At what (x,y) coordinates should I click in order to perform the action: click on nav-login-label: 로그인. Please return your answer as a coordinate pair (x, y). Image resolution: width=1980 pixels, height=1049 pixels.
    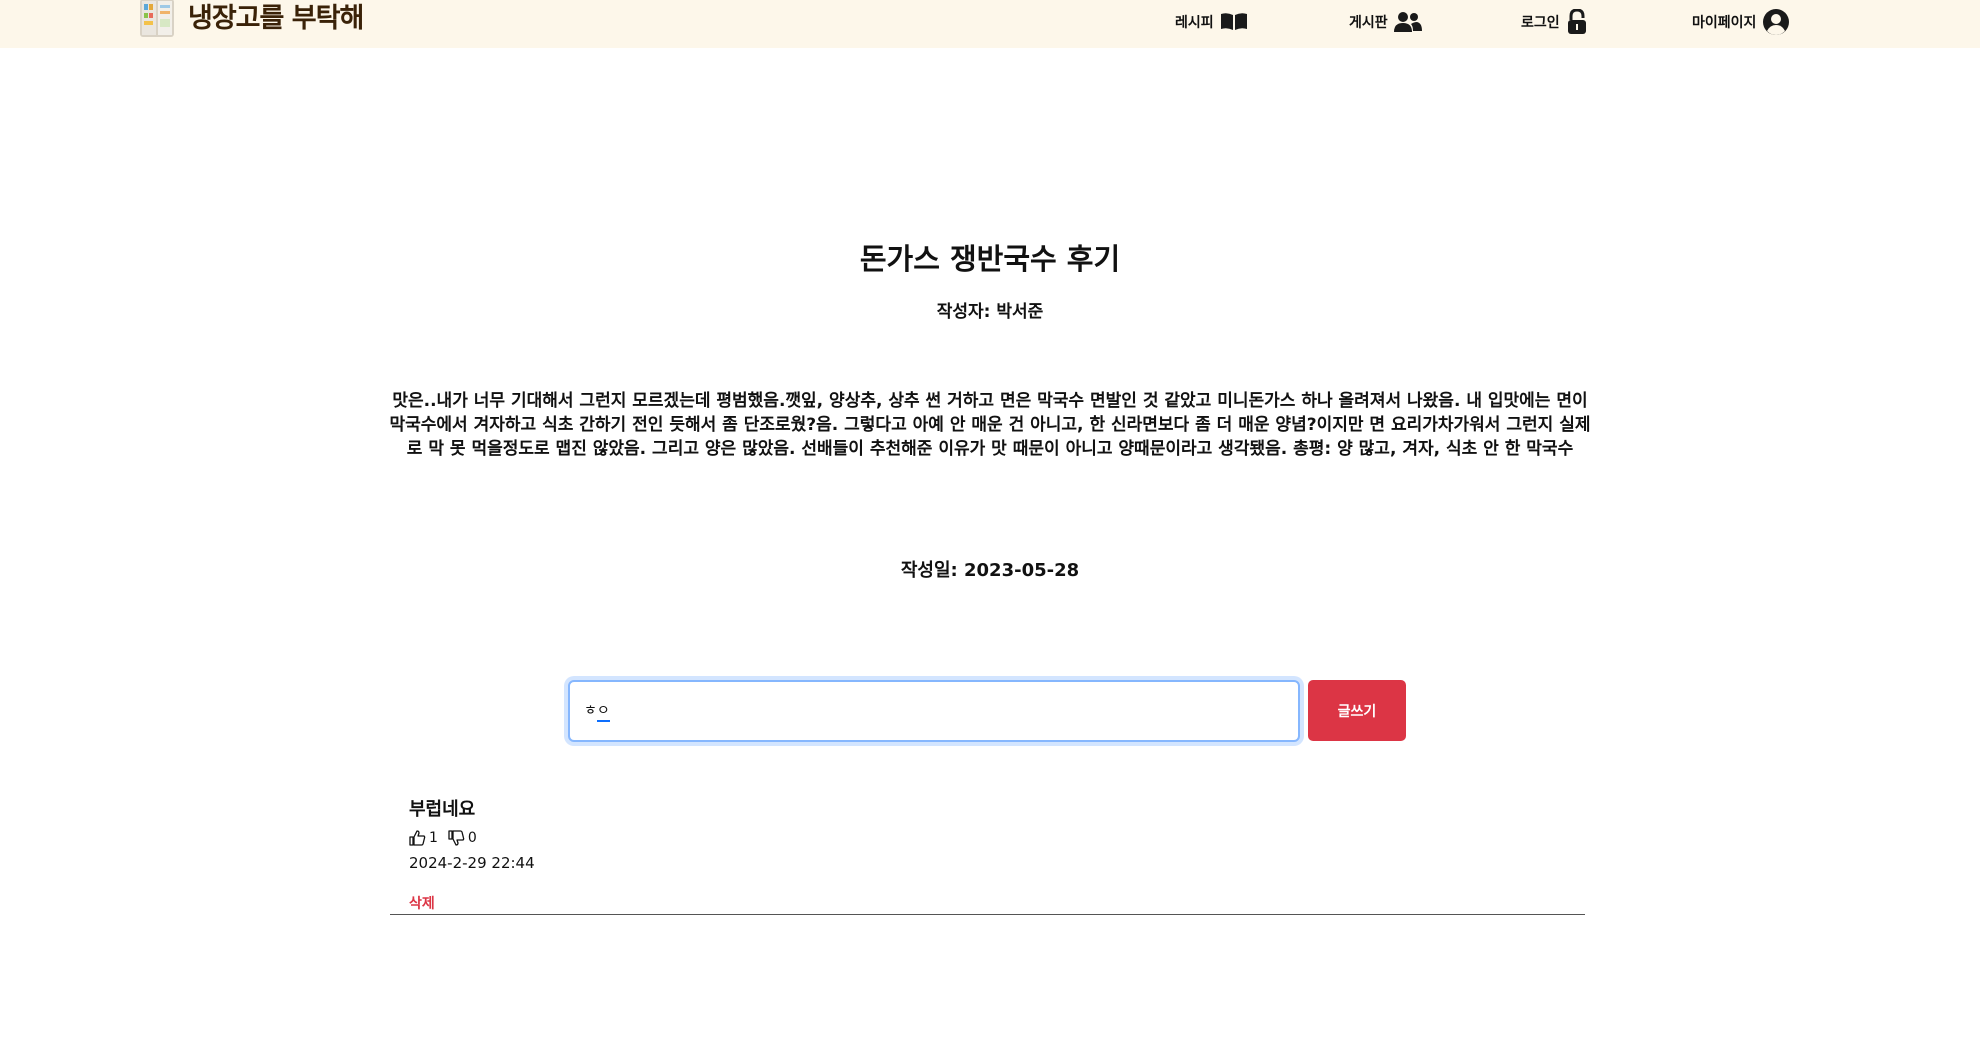
    Looking at the image, I should click on (1540, 23).